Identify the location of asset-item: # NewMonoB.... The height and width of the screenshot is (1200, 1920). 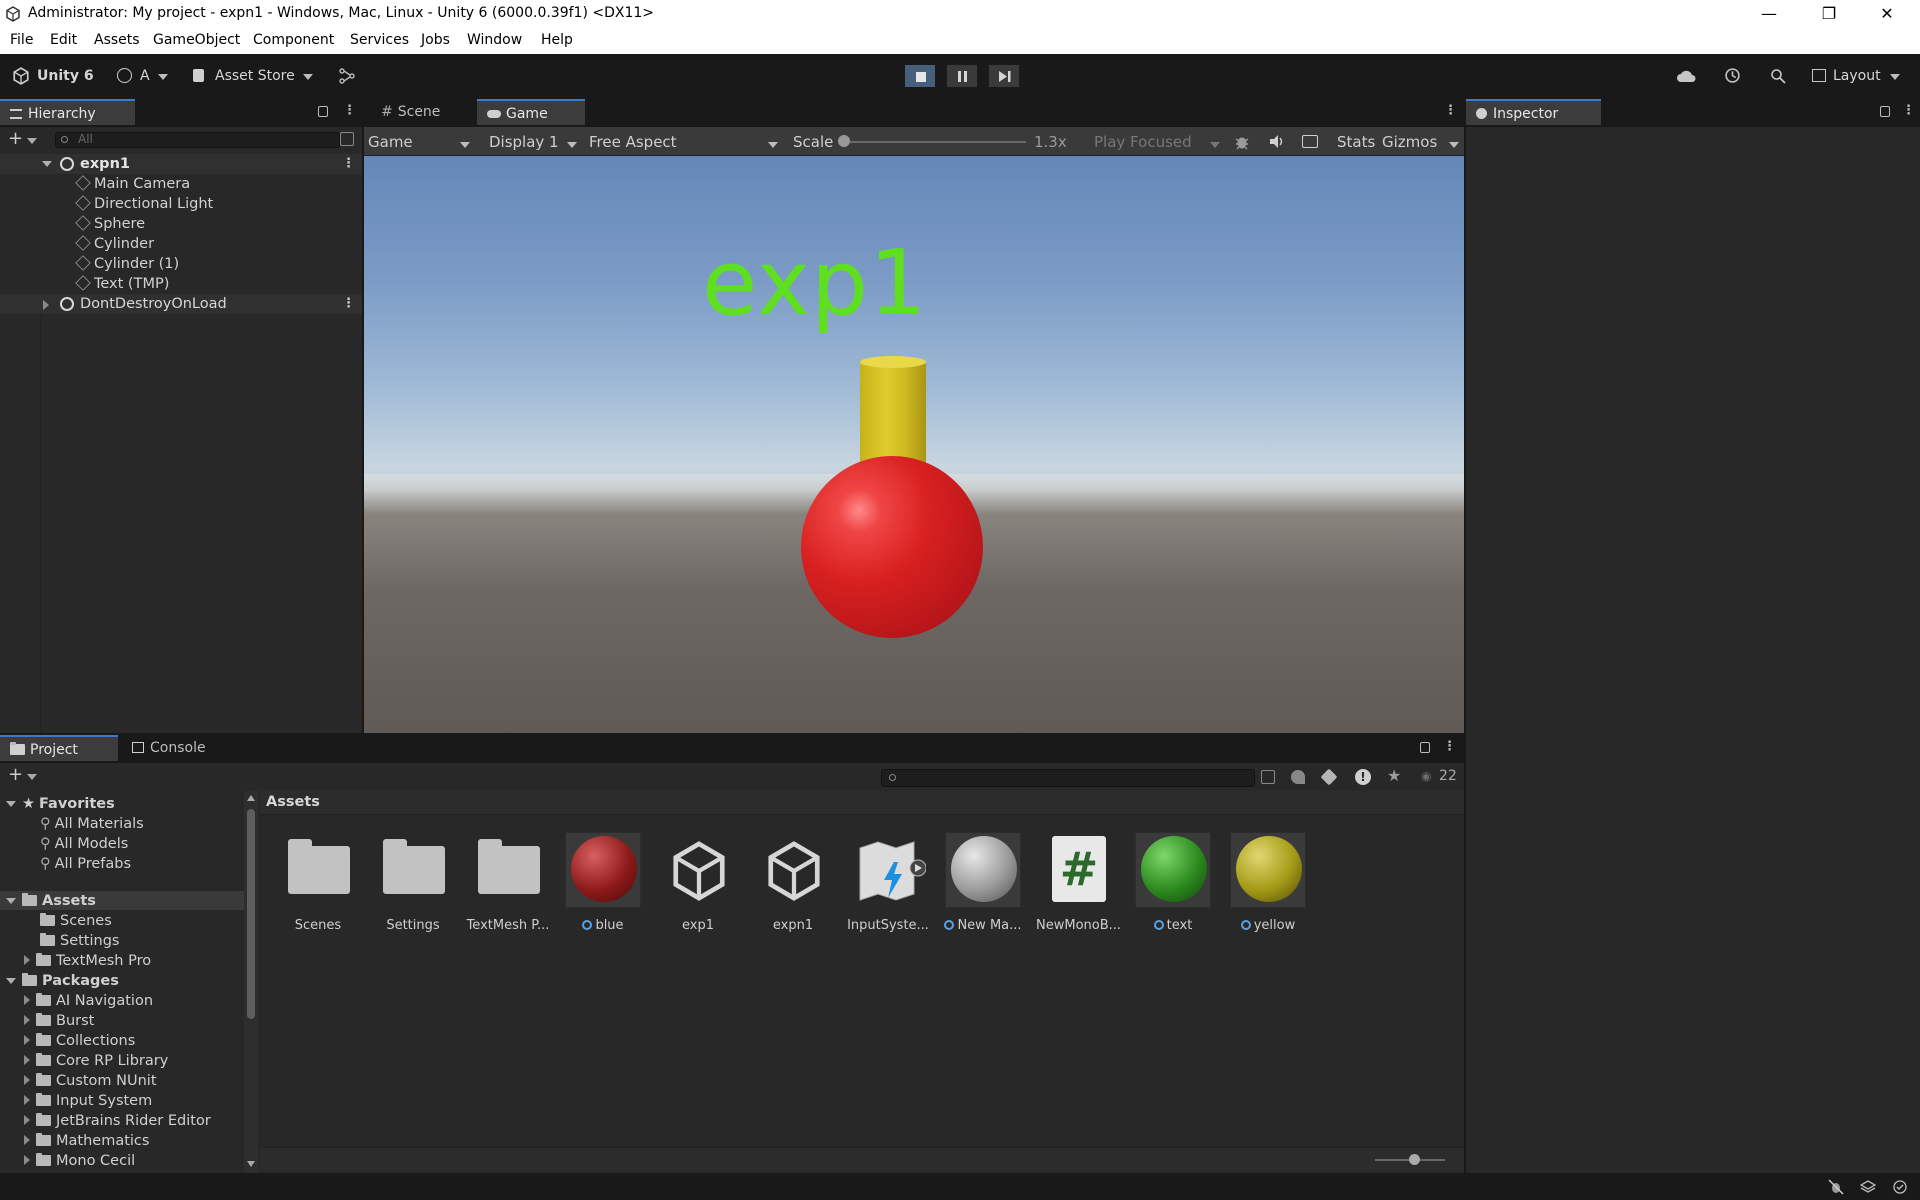
(1078, 882).